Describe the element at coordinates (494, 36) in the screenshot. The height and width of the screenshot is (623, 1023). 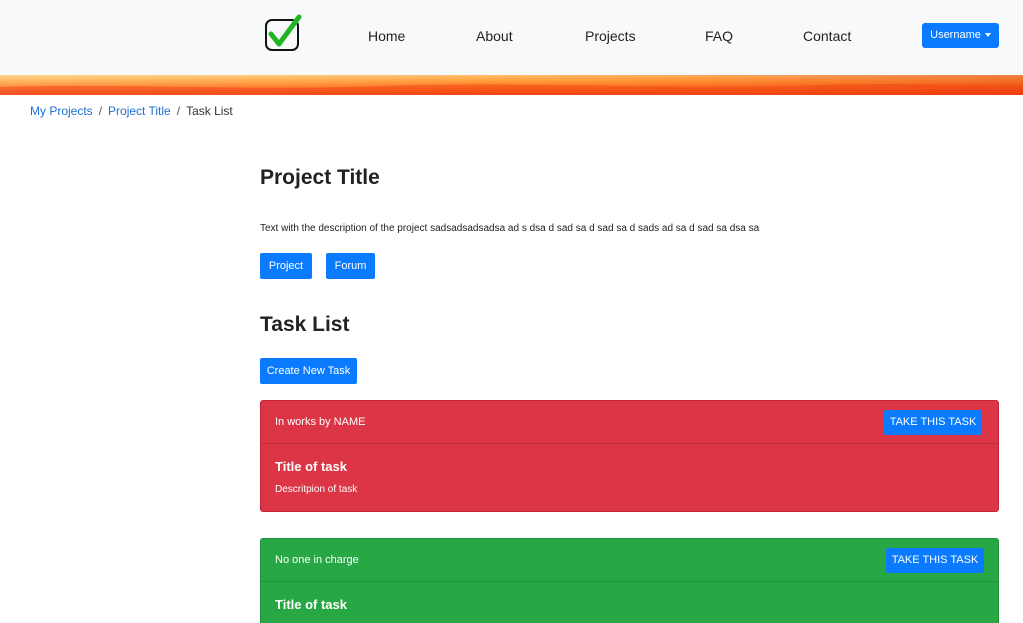
I see `nav-about: About` at that location.